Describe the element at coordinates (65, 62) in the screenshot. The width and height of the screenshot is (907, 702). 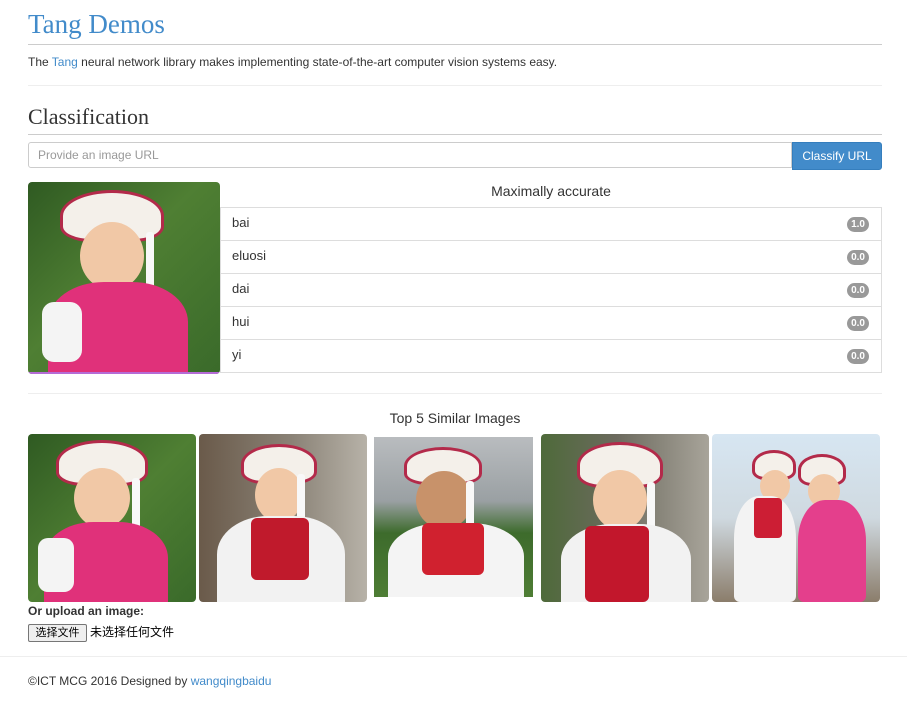
I see `tang-link: Tang` at that location.